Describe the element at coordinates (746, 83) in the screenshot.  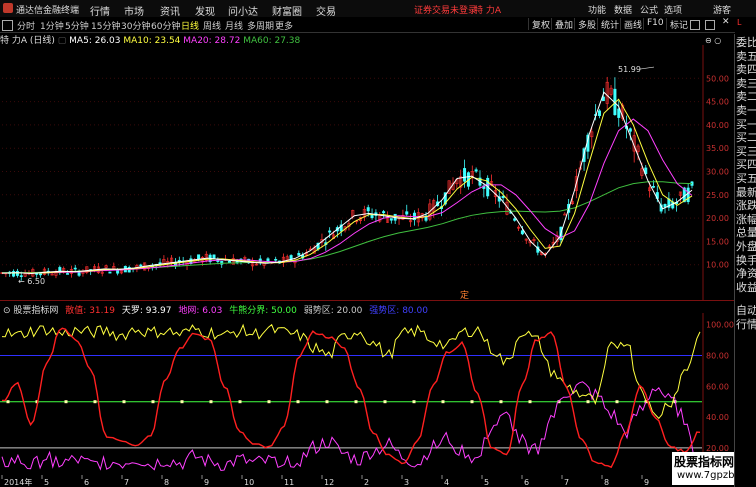
I see `quote-label: 卖三` at that location.